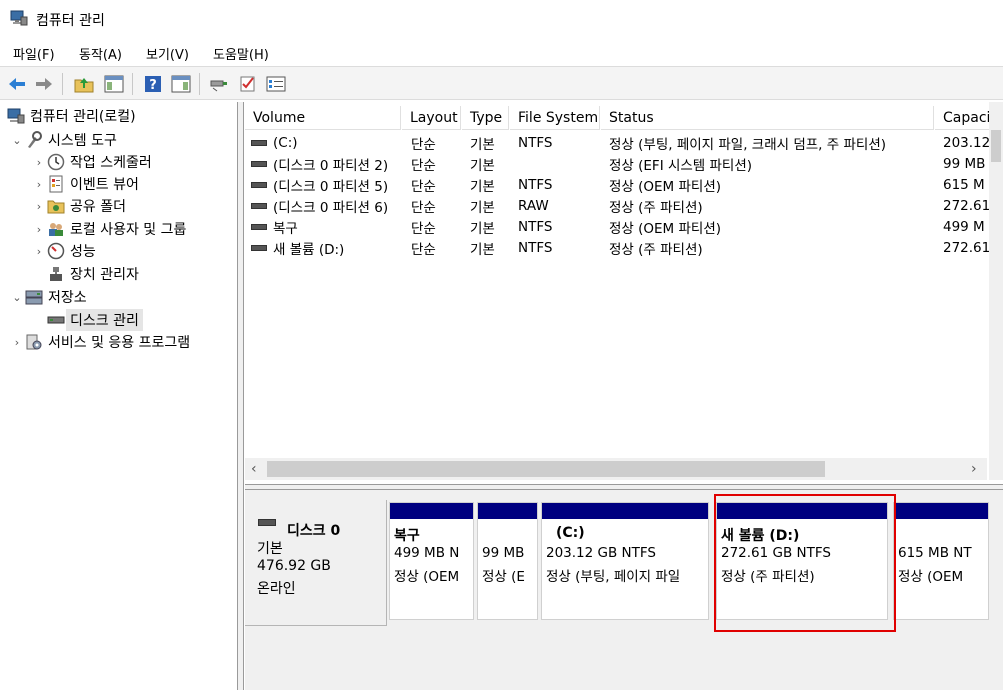 Image resolution: width=1003 pixels, height=690 pixels. What do you see at coordinates (114, 84) in the screenshot?
I see `show-hide-tree-icon` at bounding box center [114, 84].